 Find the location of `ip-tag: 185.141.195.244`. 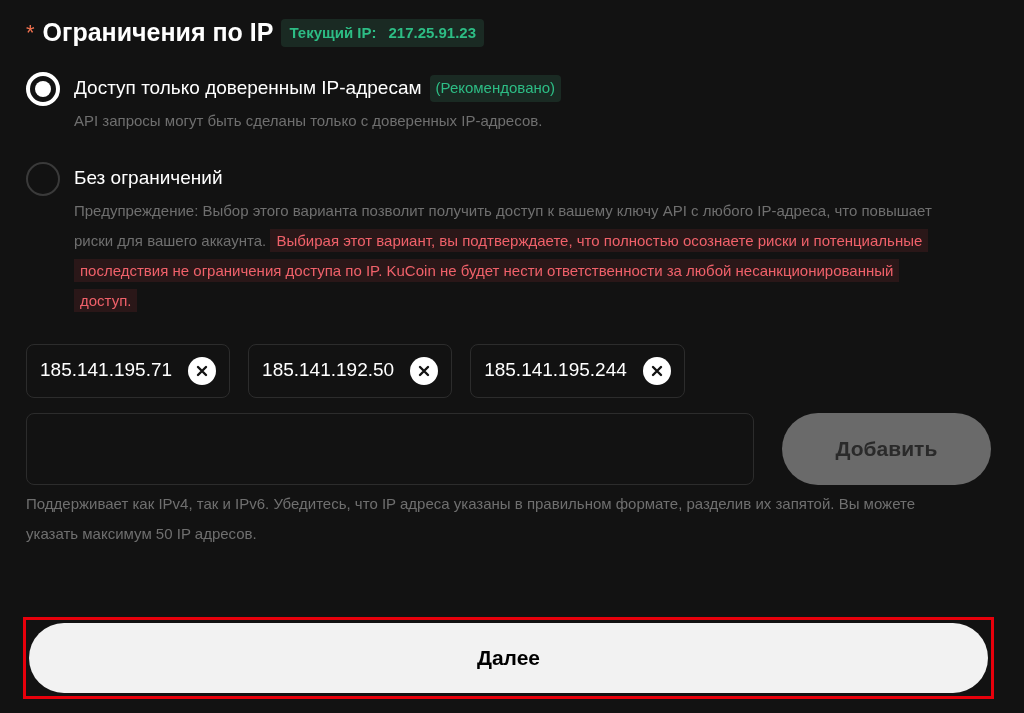

ip-tag: 185.141.195.244 is located at coordinates (577, 370).